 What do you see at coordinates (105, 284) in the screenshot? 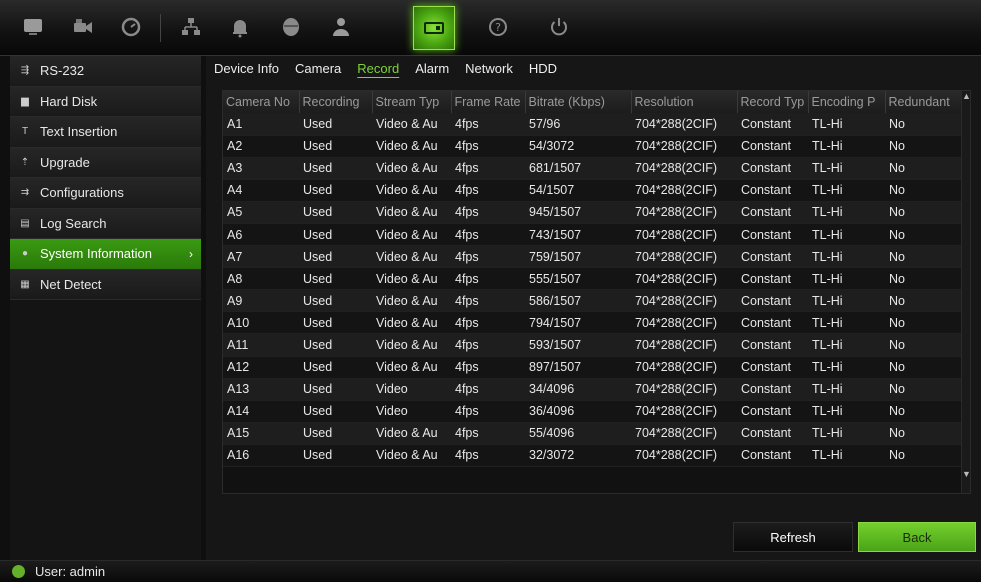
I see `sidebar-item-net-detect: ▦ Net Detect` at bounding box center [105, 284].